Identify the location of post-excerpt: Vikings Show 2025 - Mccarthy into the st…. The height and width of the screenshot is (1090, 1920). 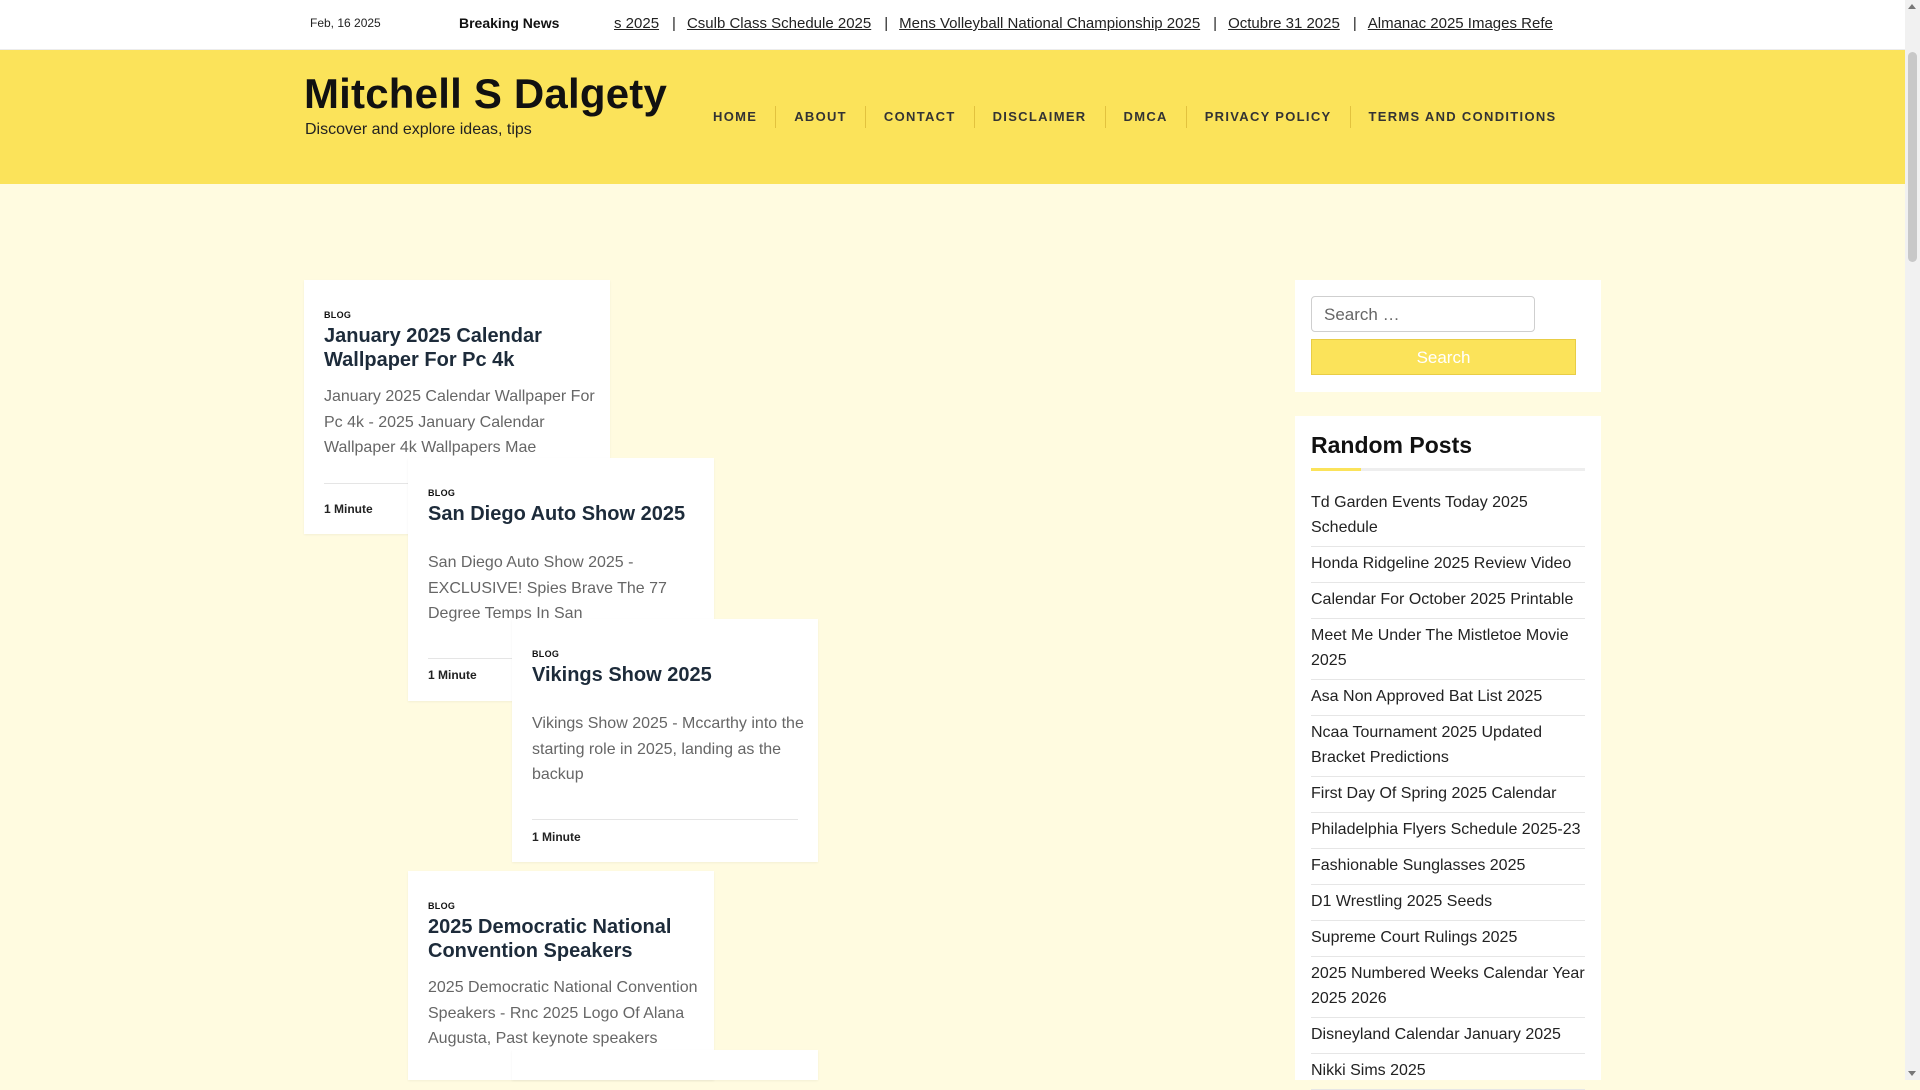
(668, 749).